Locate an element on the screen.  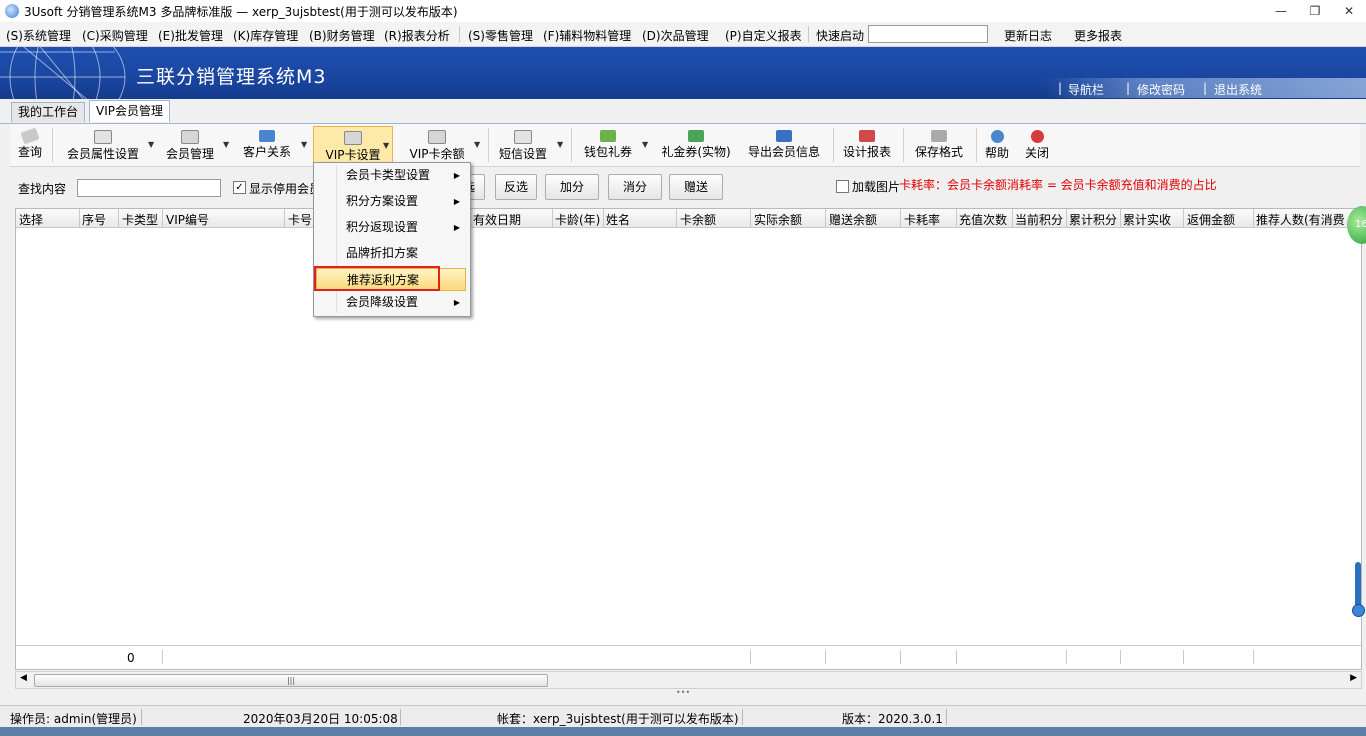
scroll-left-icon: ◀ is located at coordinates (23, 678).